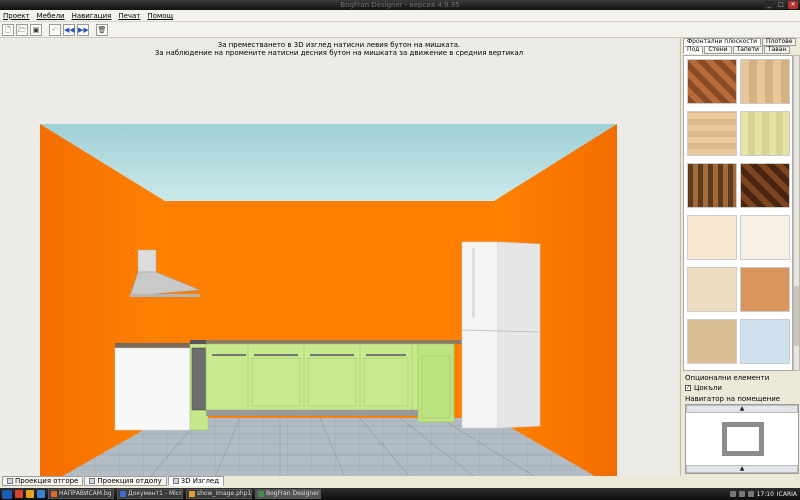 This screenshot has width=800, height=500. I want to click on title-bar: BogFran Designer - версия 4.9.35 _ □ ✕, so click(400, 5).